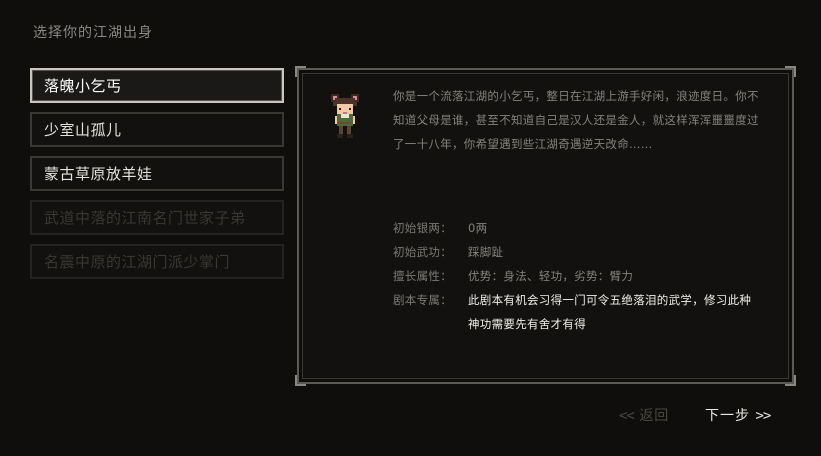 The width and height of the screenshot is (821, 456). I want to click on stat-label: 剧本专属：, so click(422, 300).